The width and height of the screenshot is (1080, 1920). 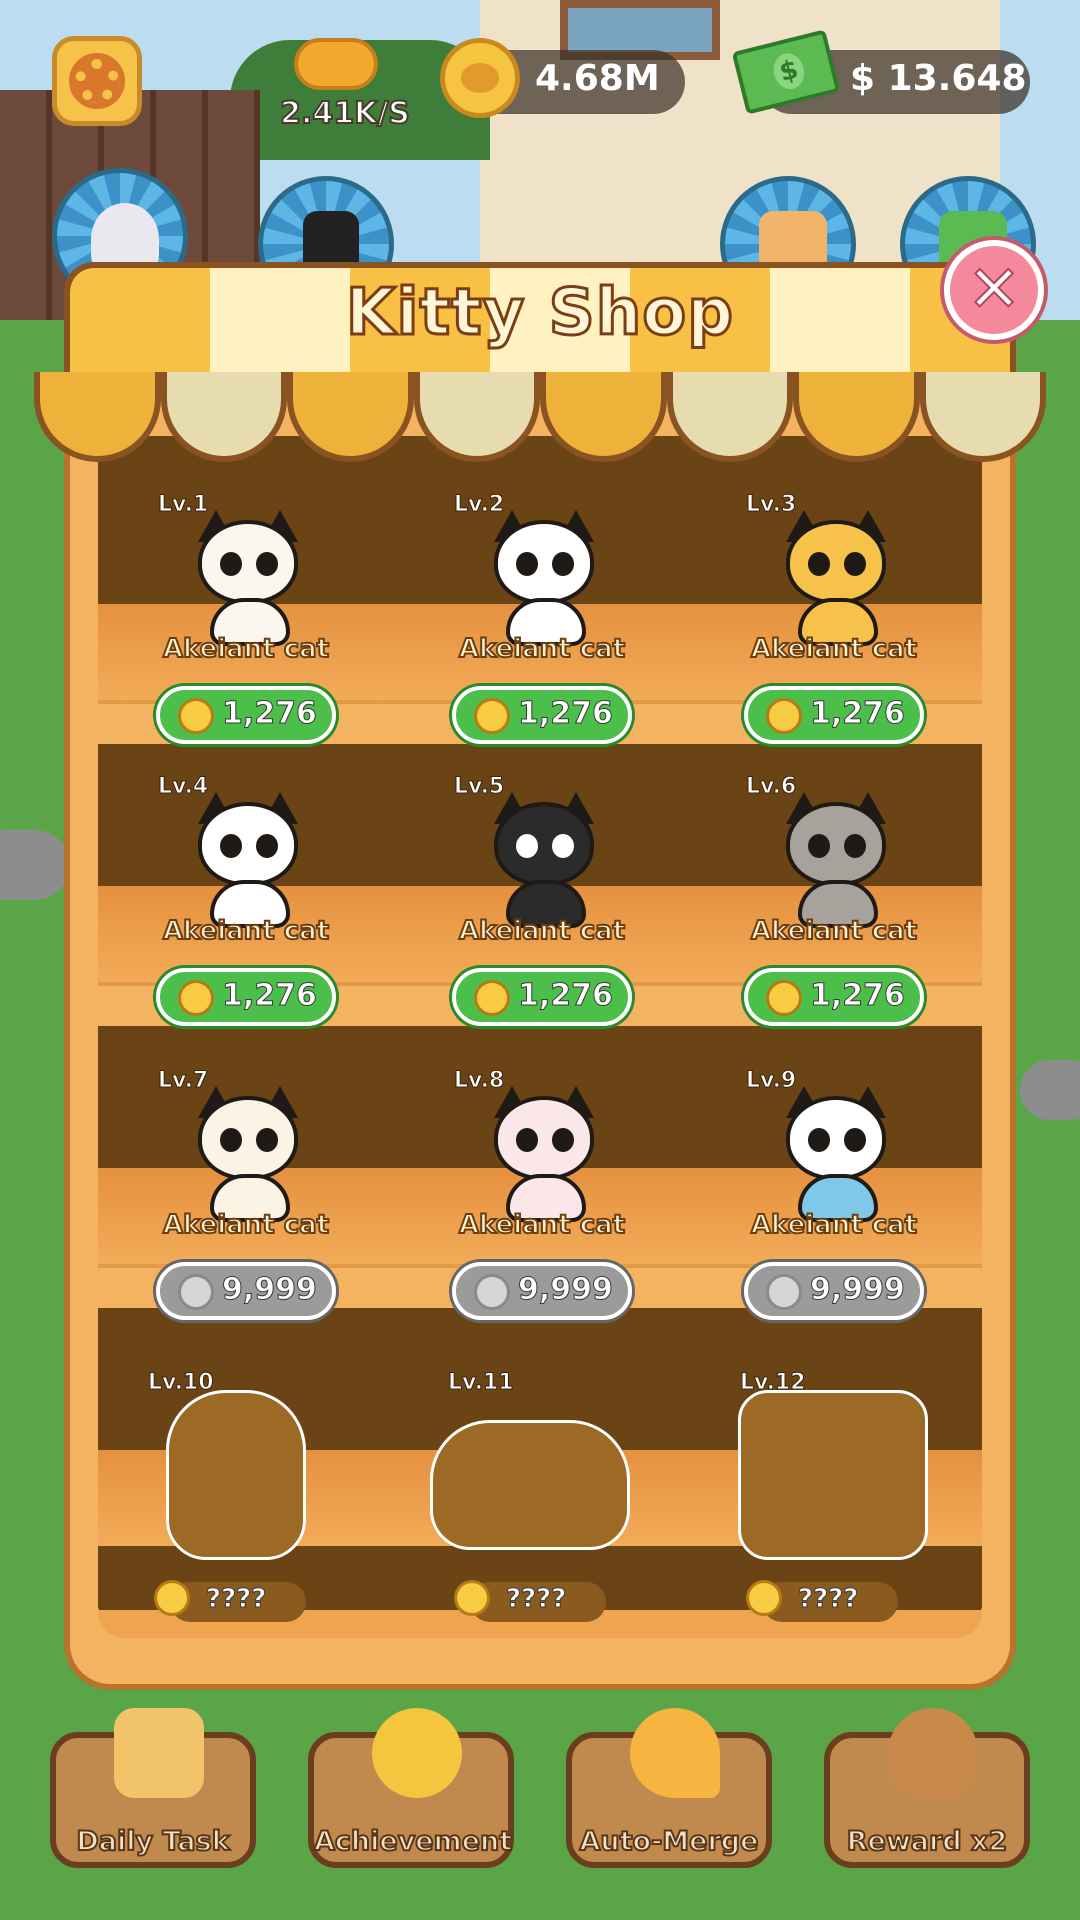 I want to click on shop-item: Lv.1 Akeiant cat 1,276, so click(x=246, y=622).